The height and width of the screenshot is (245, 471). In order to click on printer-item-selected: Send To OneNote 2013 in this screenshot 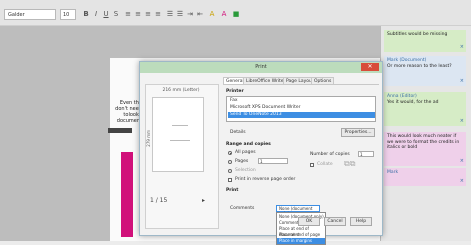, I will do `click(301, 115)`.